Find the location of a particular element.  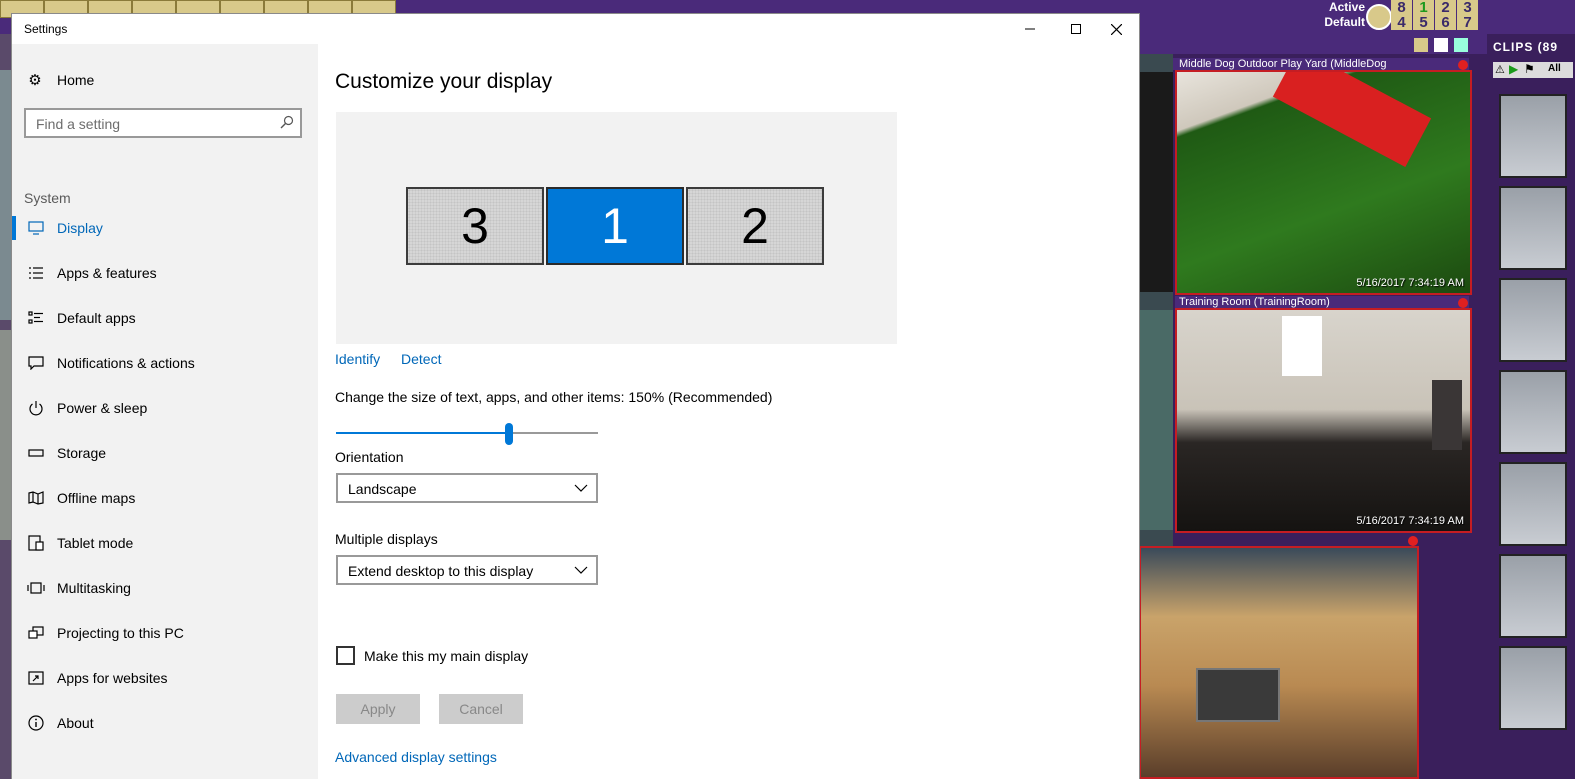

sidebar-item-label: Offline maps is located at coordinates (96, 498).